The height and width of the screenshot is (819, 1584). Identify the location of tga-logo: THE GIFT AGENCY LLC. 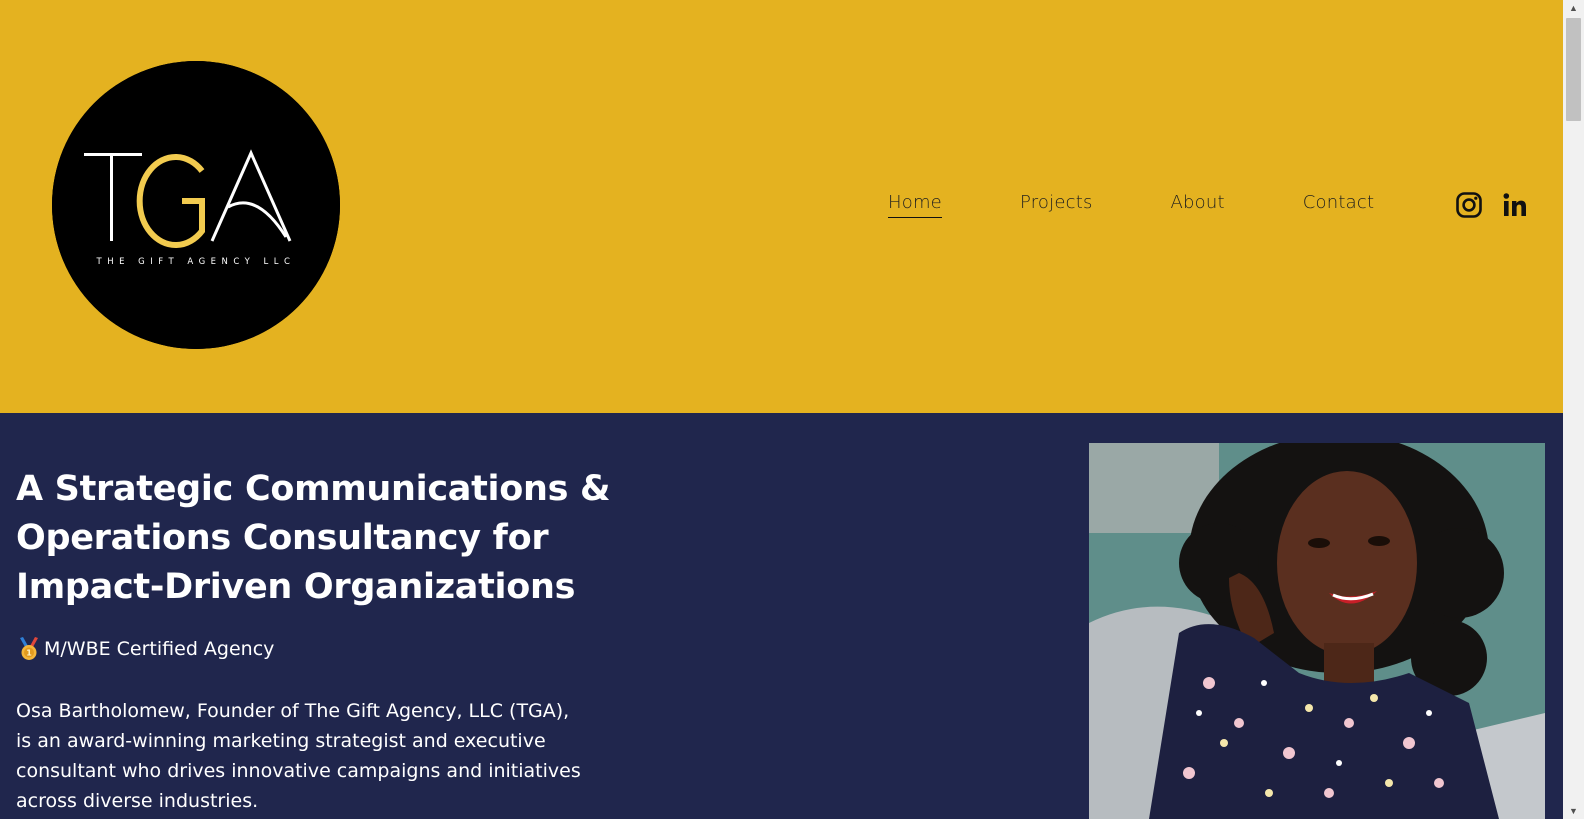
(196, 205).